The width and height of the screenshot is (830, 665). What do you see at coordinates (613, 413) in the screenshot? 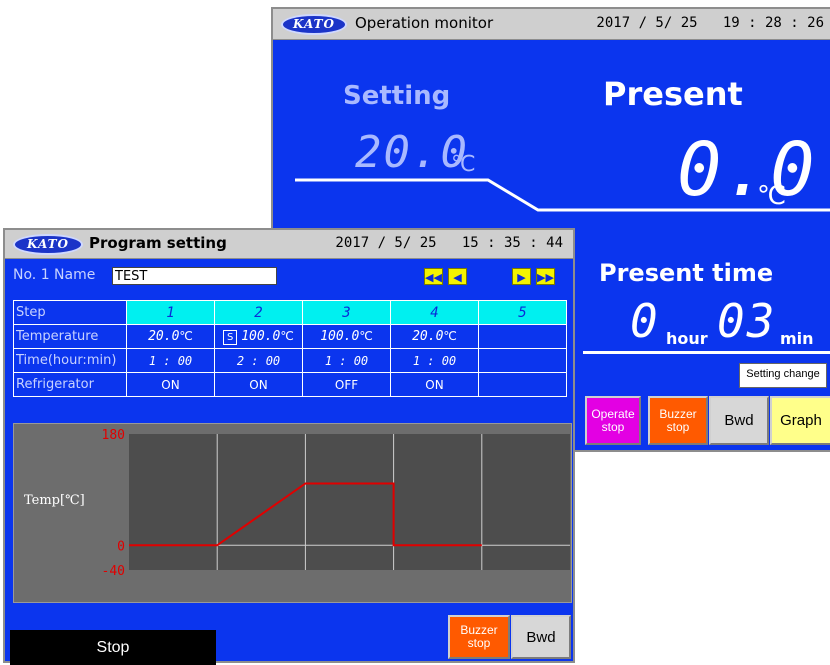
I see `operate-stop-label-1: Operate` at bounding box center [613, 413].